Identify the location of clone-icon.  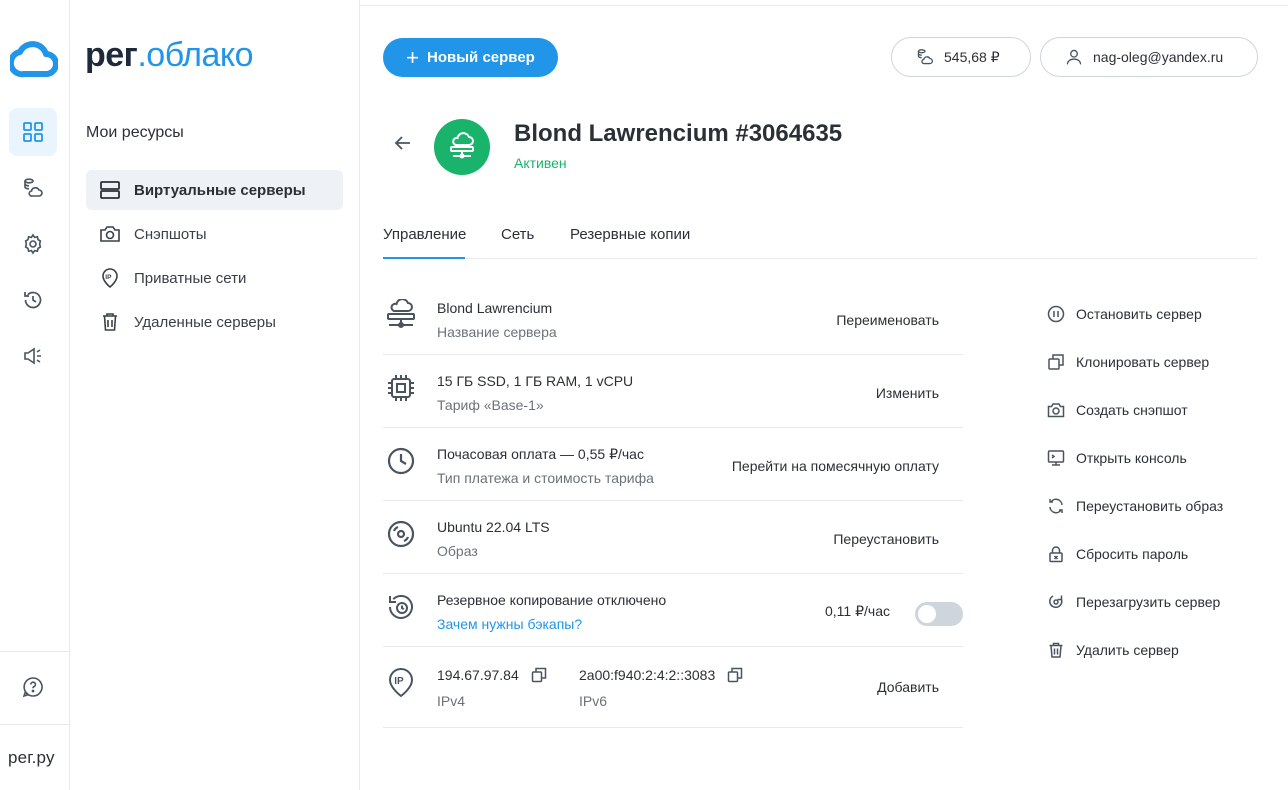
(1056, 362).